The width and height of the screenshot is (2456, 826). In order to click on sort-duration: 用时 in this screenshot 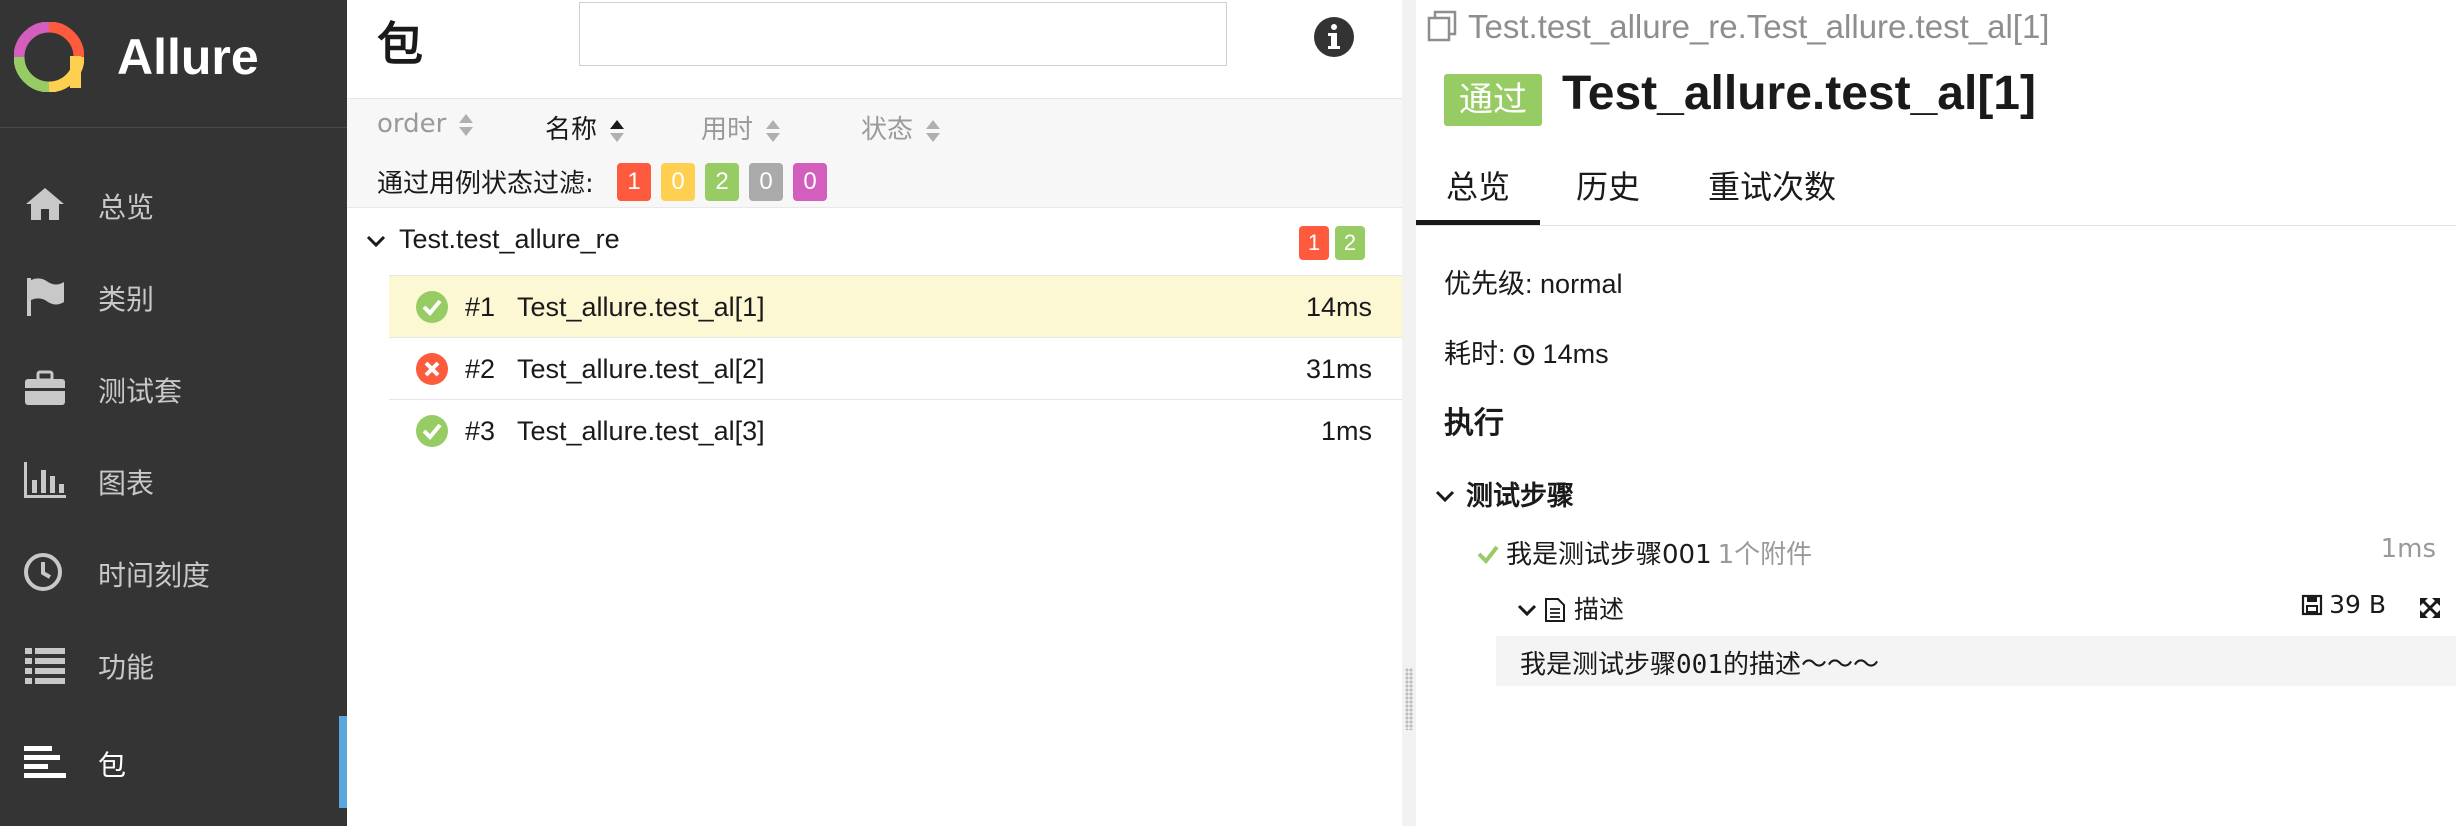, I will do `click(741, 127)`.